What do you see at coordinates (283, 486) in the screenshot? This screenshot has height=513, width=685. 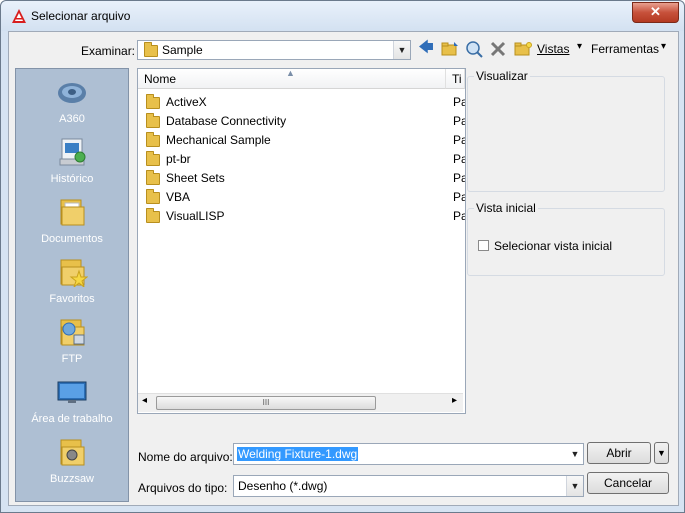 I see `filetype-value: Desenho (*.dwg)` at bounding box center [283, 486].